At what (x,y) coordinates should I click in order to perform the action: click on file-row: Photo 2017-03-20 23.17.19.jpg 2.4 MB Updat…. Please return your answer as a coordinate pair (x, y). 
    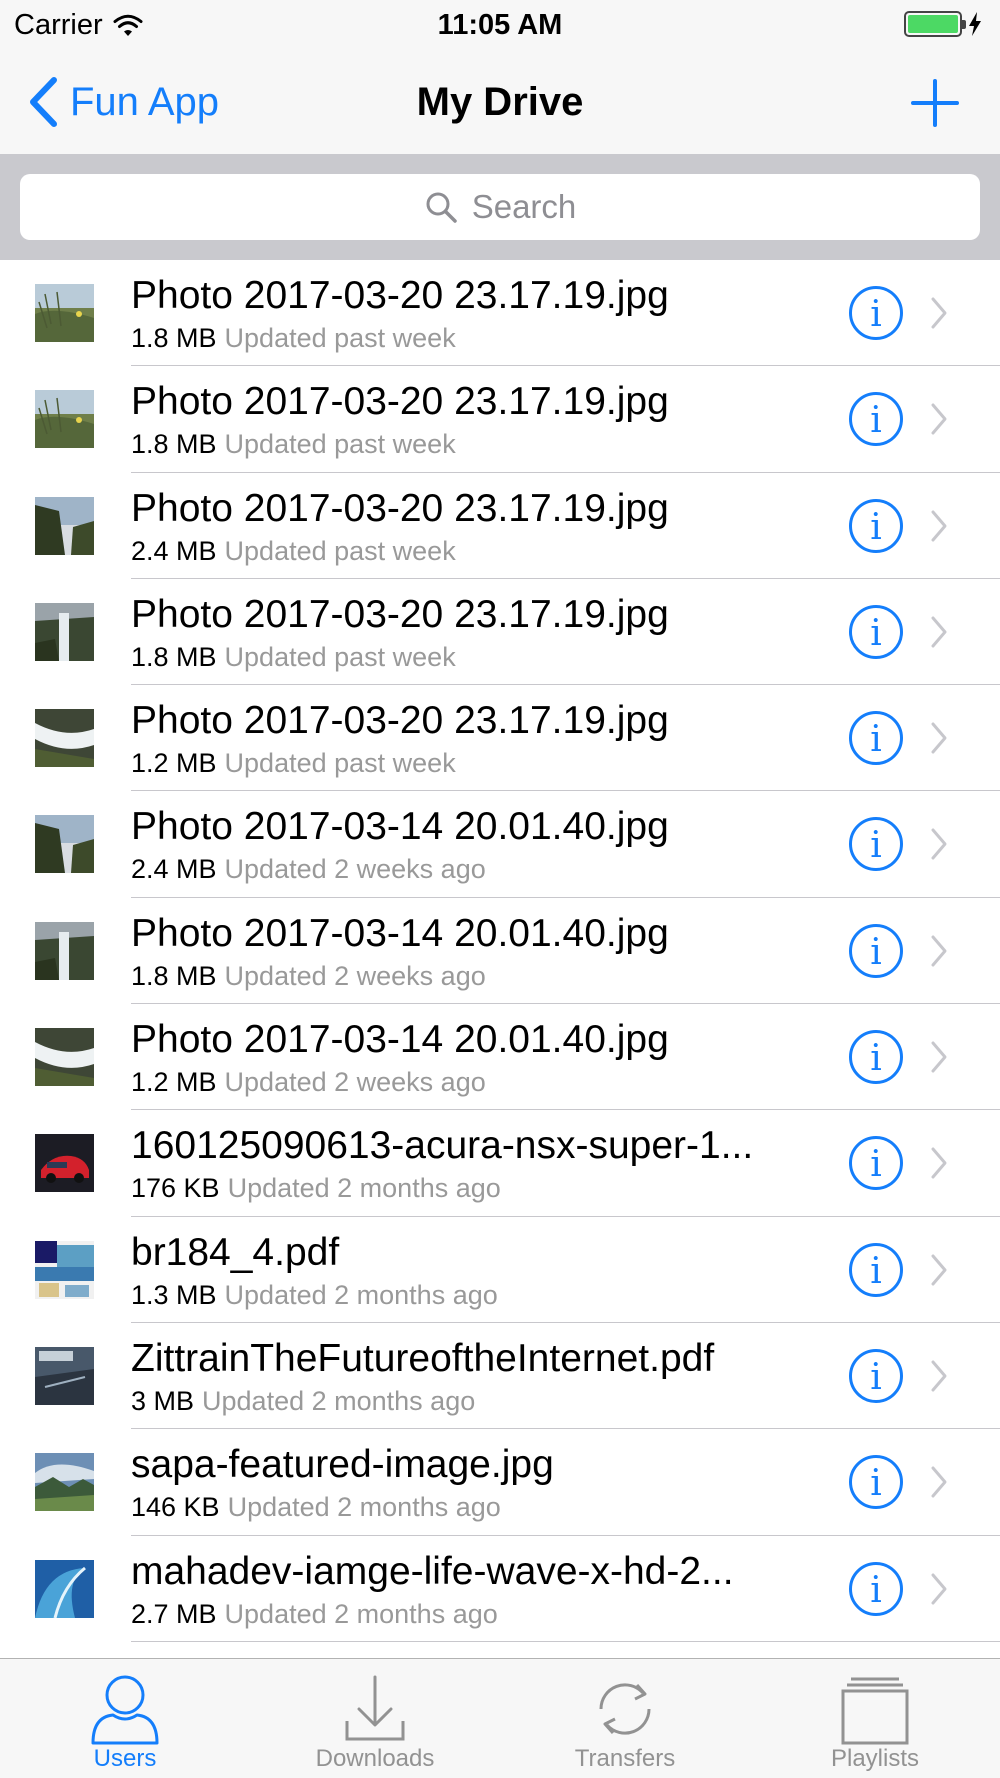
    Looking at the image, I should click on (500, 526).